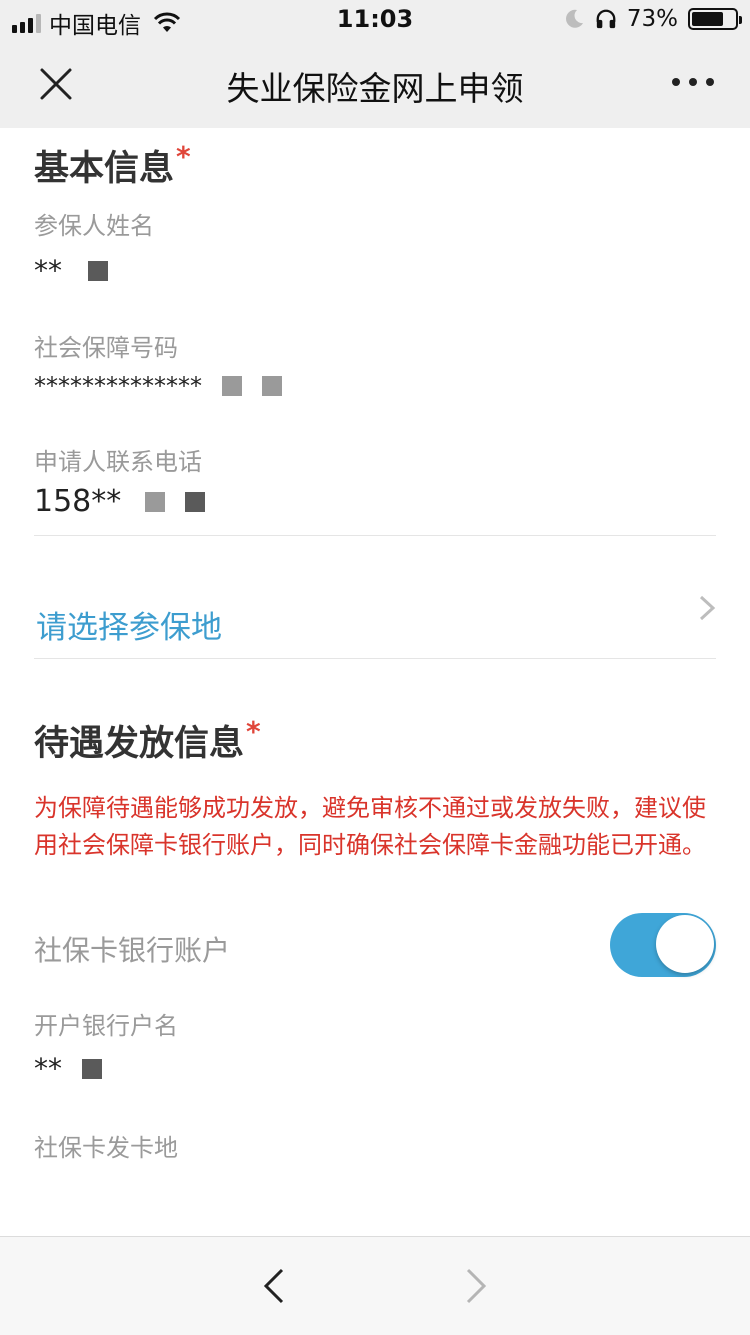 Image resolution: width=750 pixels, height=1335 pixels. I want to click on benefit-info-heading: 待遇发放信息*, so click(147, 740).